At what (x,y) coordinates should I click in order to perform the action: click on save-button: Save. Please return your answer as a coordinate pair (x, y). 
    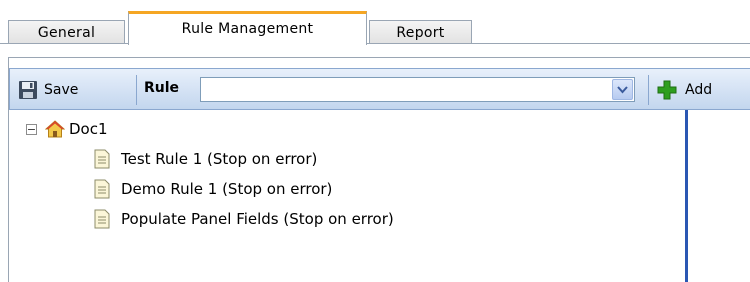
    Looking at the image, I should click on (77, 90).